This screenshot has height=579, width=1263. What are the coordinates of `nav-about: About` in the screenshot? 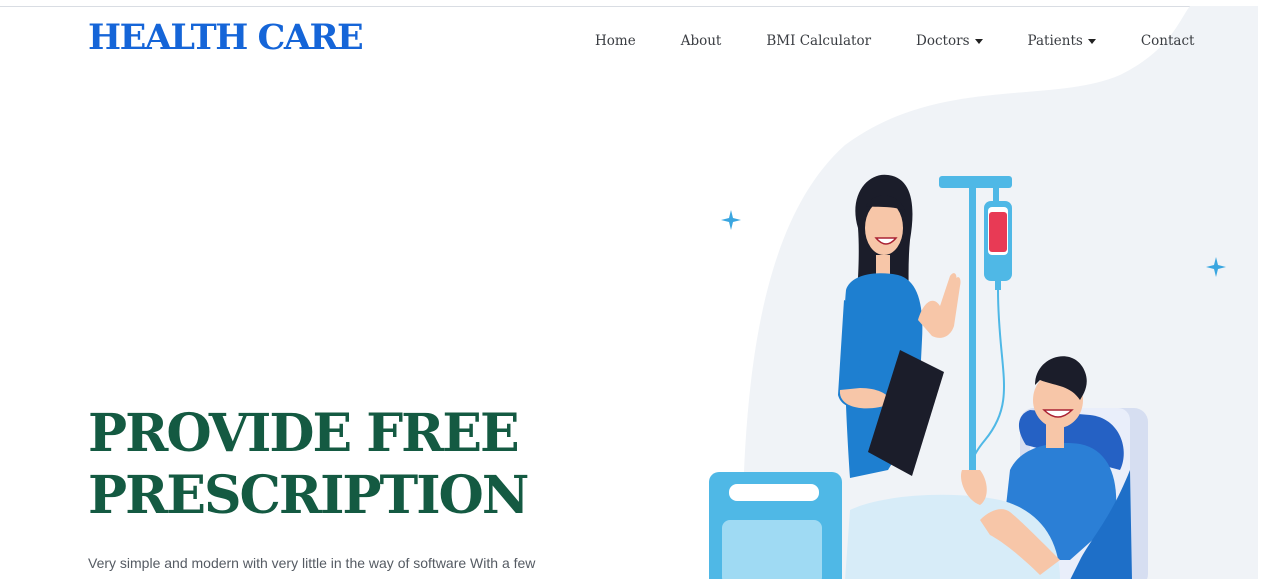 It's located at (701, 41).